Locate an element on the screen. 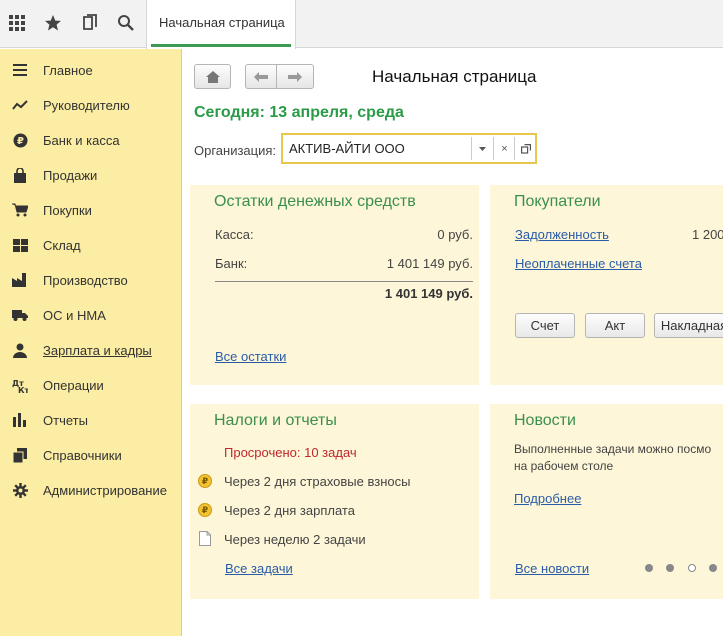  sidebar-item-label: ОС и НМА is located at coordinates (74, 315).